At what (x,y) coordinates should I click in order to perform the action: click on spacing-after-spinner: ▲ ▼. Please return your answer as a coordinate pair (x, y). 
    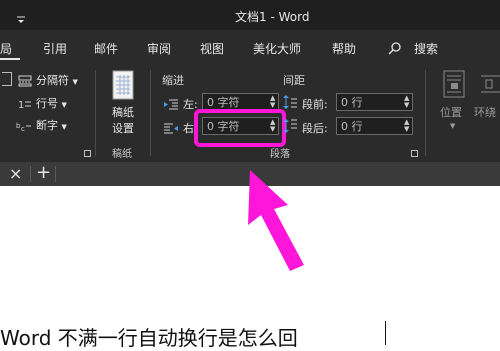
    Looking at the image, I should click on (406, 126).